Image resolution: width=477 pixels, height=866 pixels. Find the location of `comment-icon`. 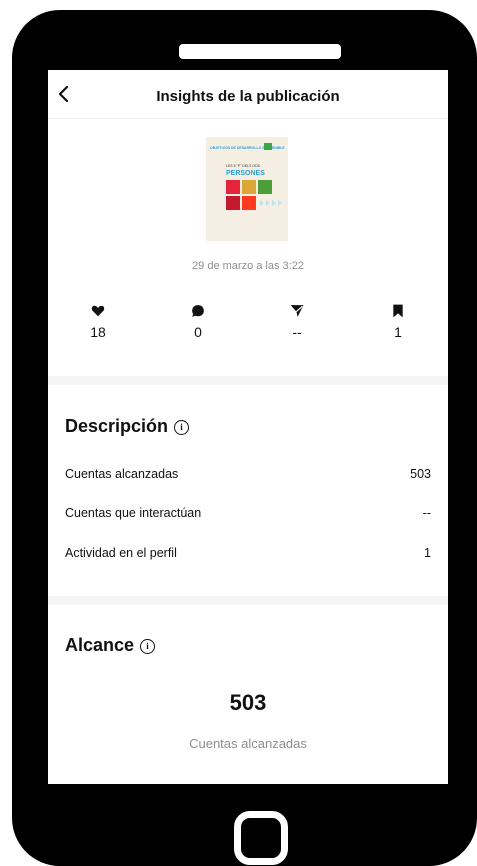

comment-icon is located at coordinates (198, 311).